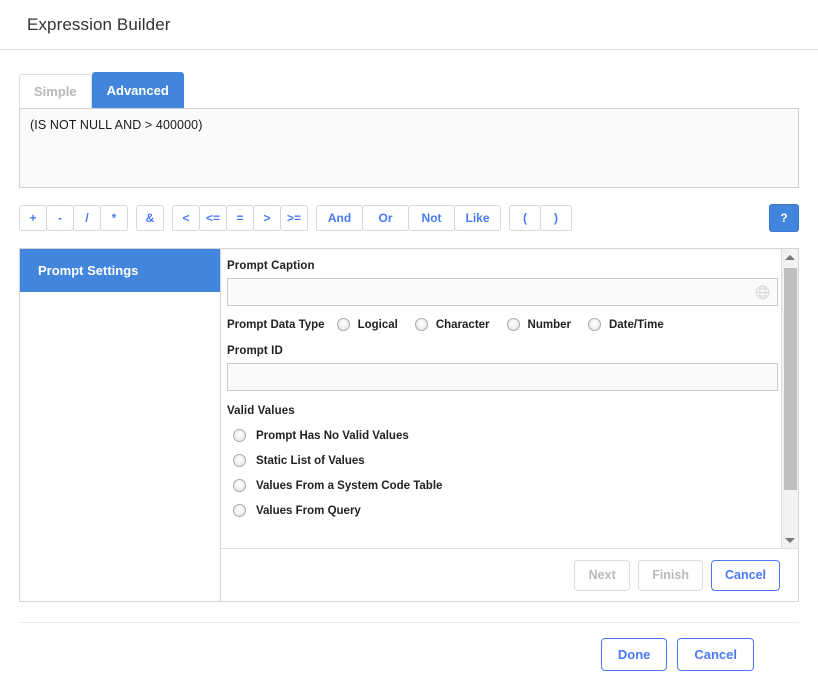  What do you see at coordinates (294, 218) in the screenshot?
I see `operator-greater-than-equal-button: >=` at bounding box center [294, 218].